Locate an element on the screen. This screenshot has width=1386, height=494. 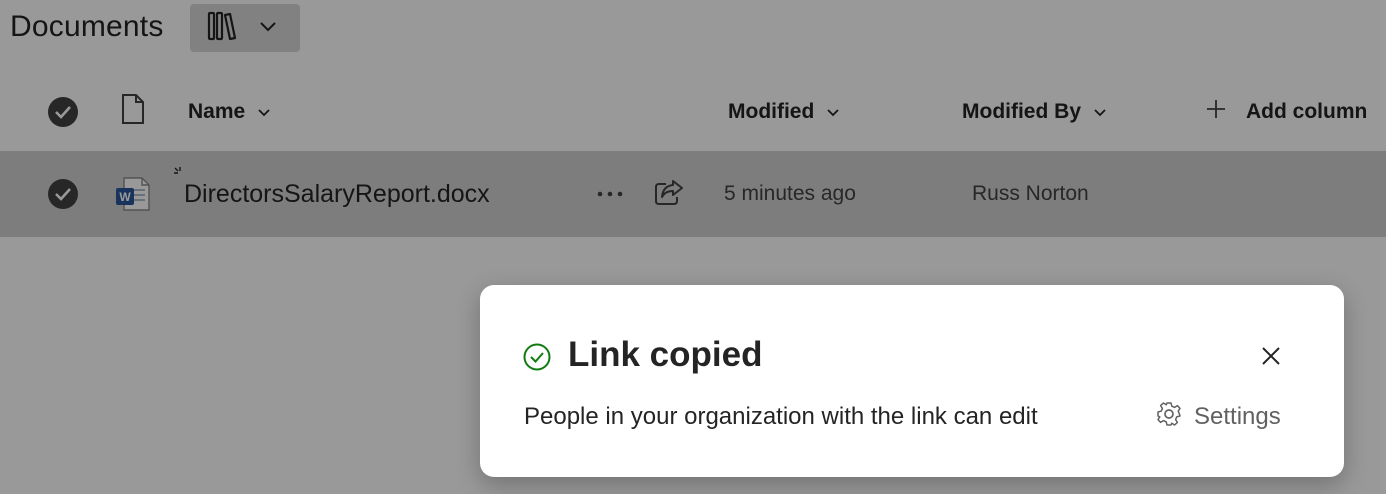
dialog-title: Link copied is located at coordinates (665, 354).